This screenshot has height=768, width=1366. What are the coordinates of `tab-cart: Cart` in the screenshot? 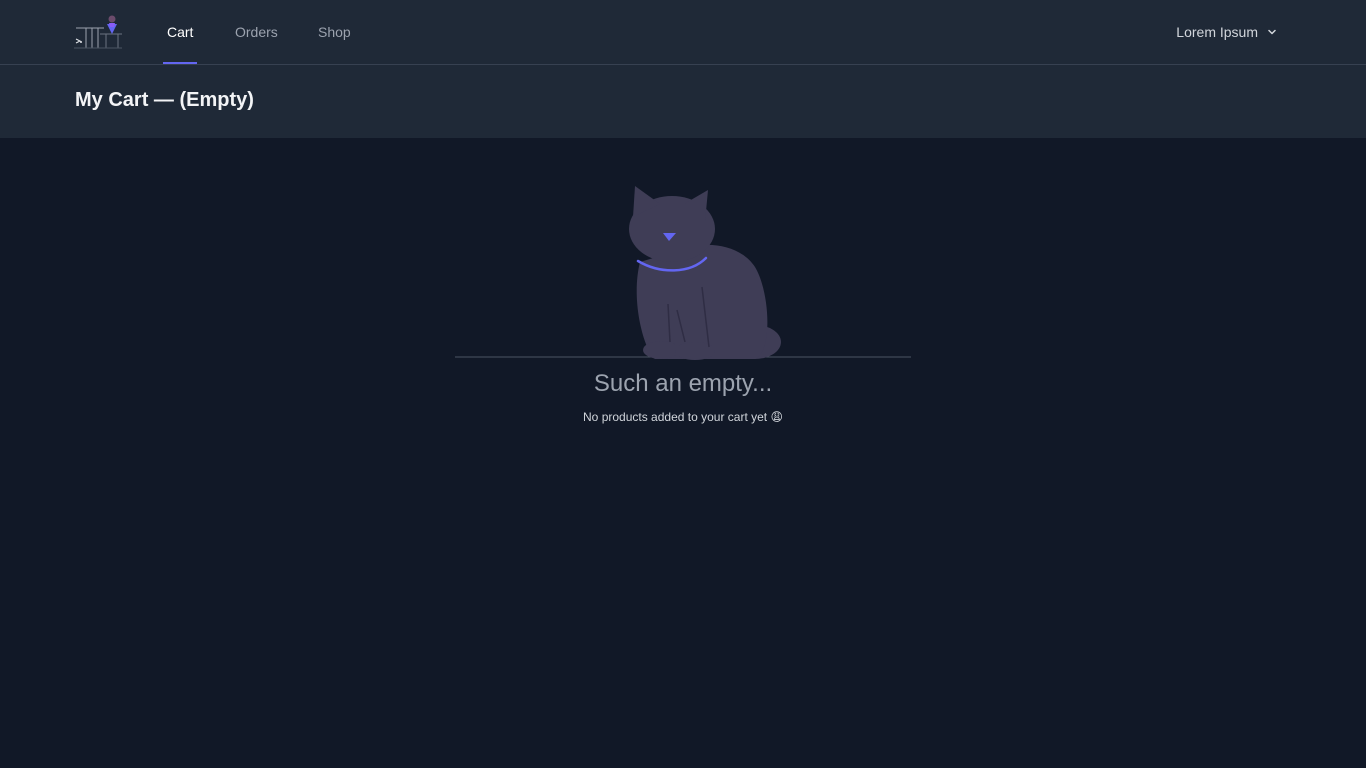 It's located at (180, 32).